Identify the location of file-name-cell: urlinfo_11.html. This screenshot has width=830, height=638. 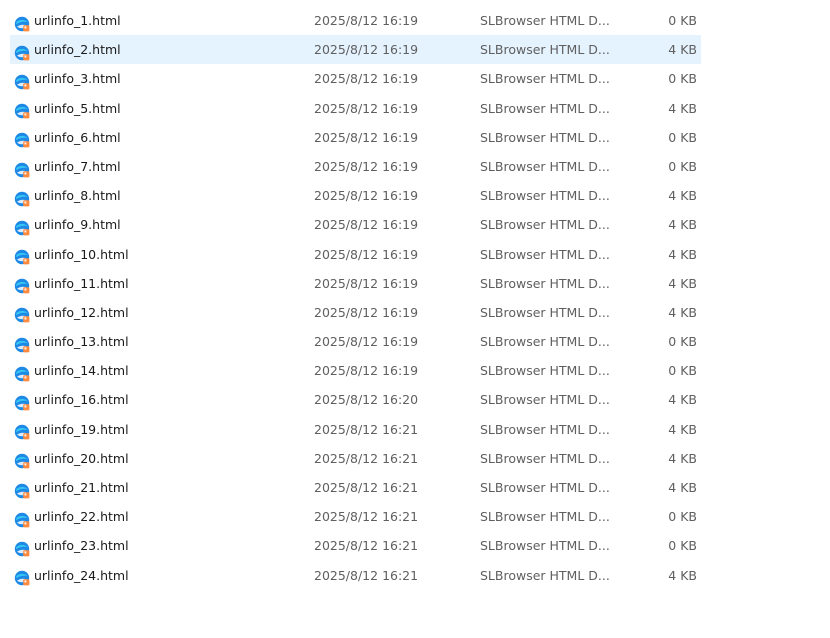
(71, 283).